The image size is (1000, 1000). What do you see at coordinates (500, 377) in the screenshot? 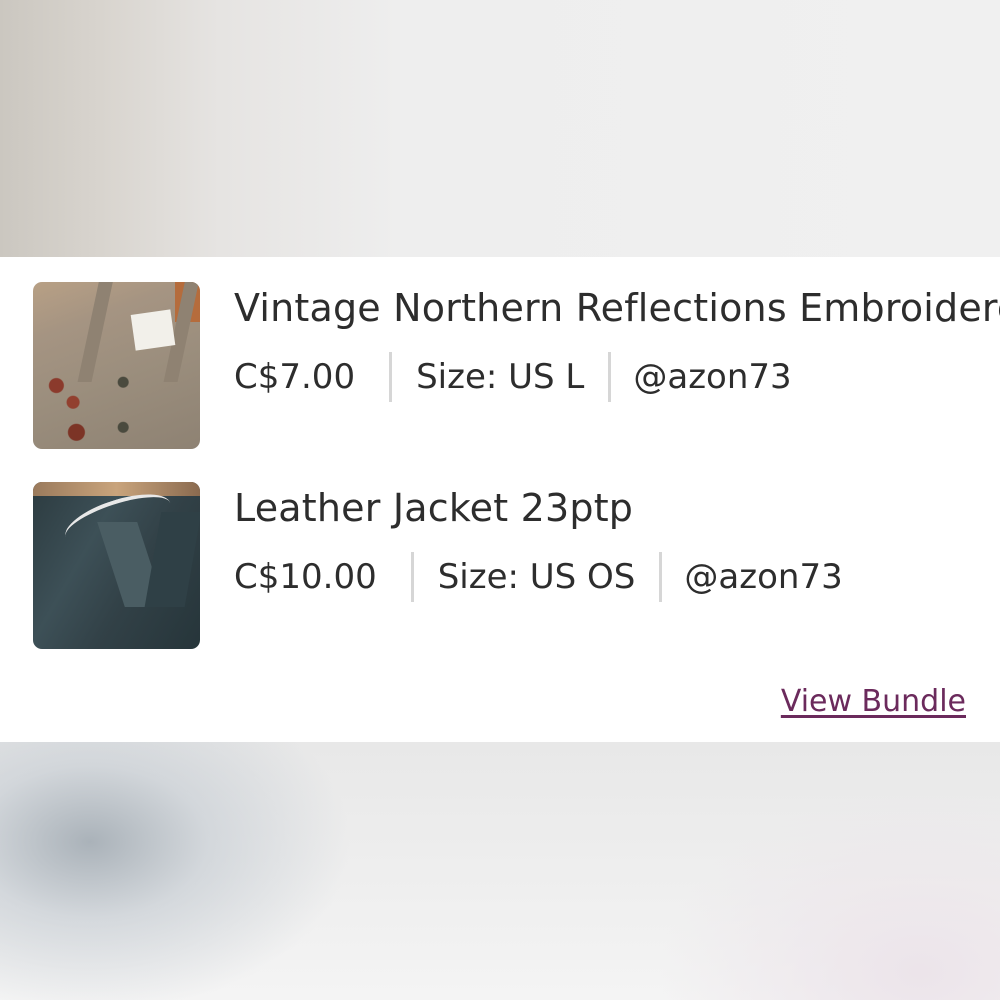
I see `item-size: Size: US L` at bounding box center [500, 377].